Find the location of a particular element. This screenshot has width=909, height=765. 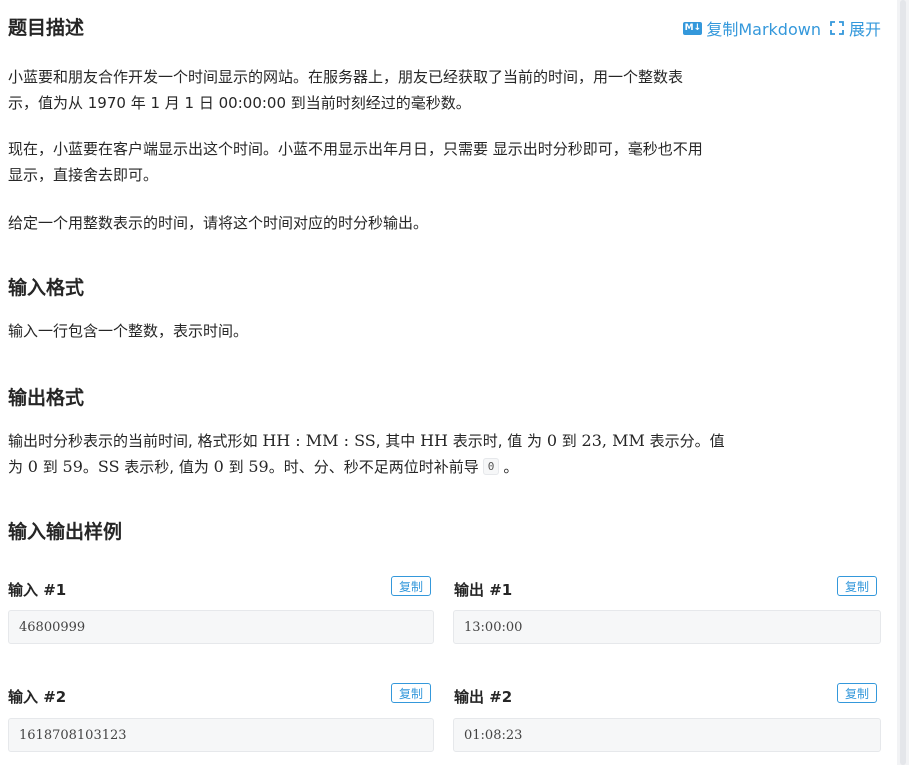

input-format-text: 输入一行包含一个整数，表示时间。 is located at coordinates (128, 331).